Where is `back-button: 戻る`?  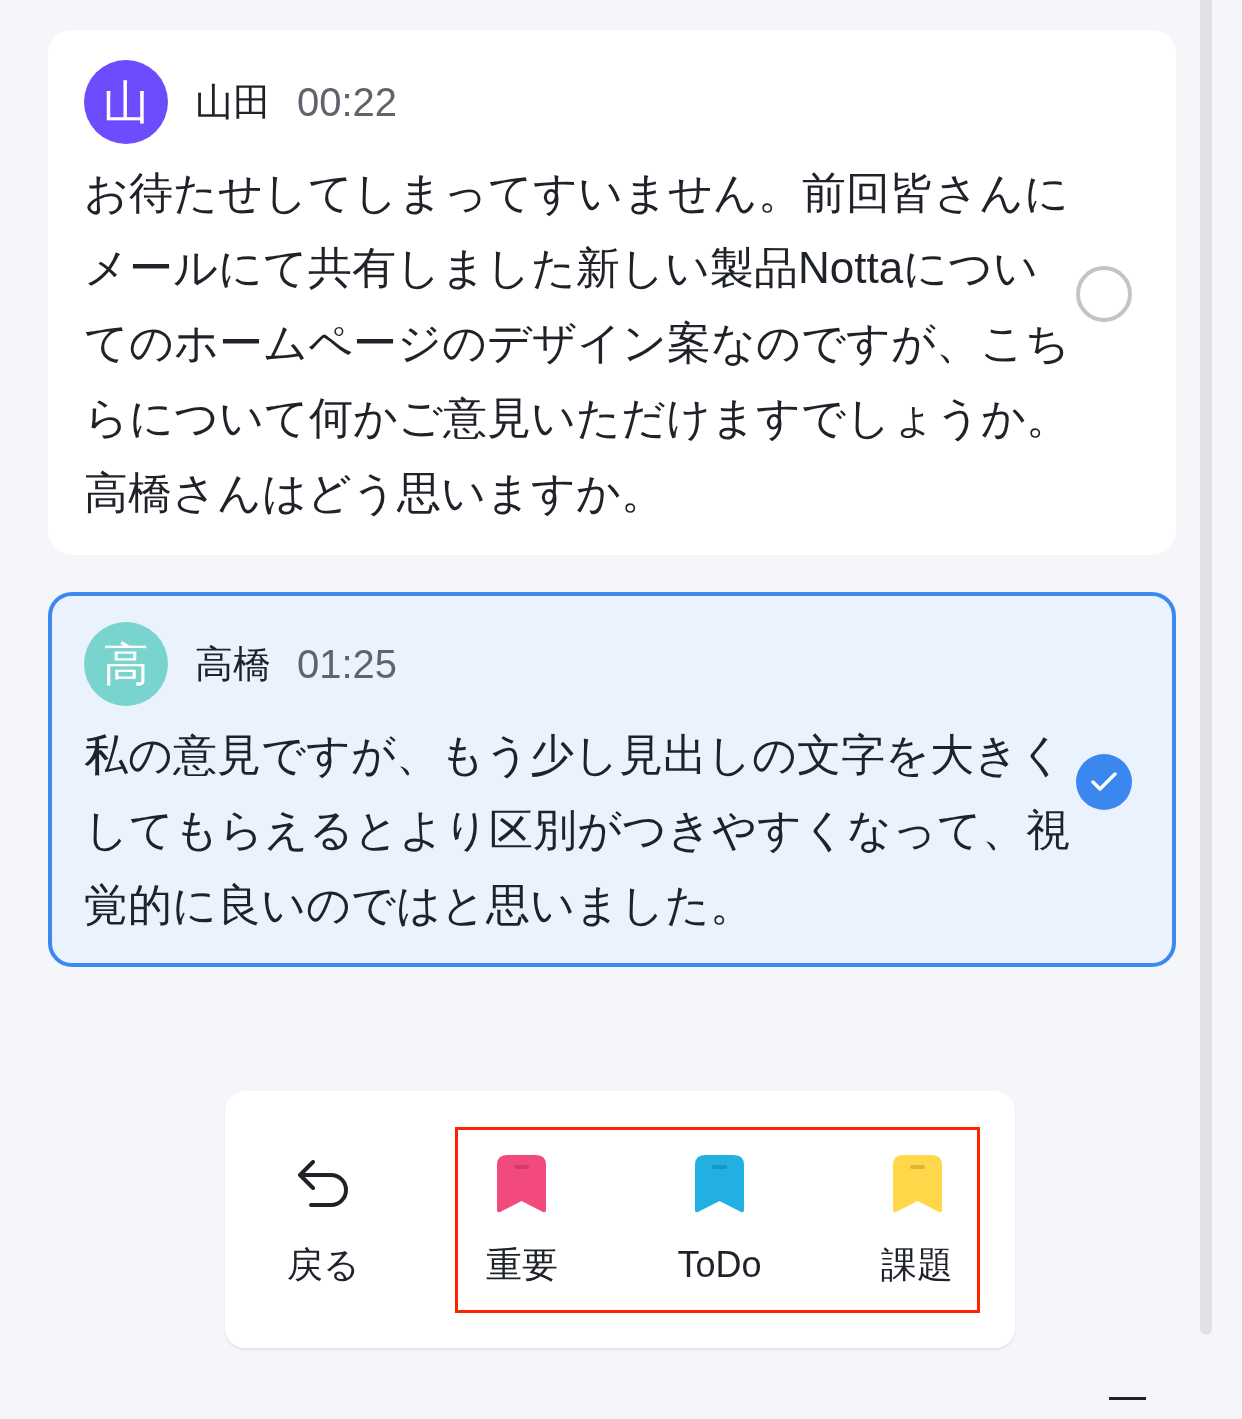
back-button: 戻る is located at coordinates (323, 1219).